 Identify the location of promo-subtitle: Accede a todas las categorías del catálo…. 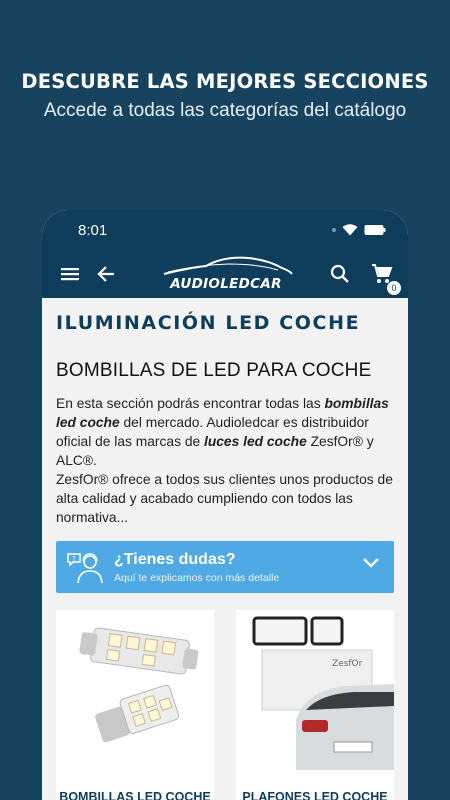
(225, 110).